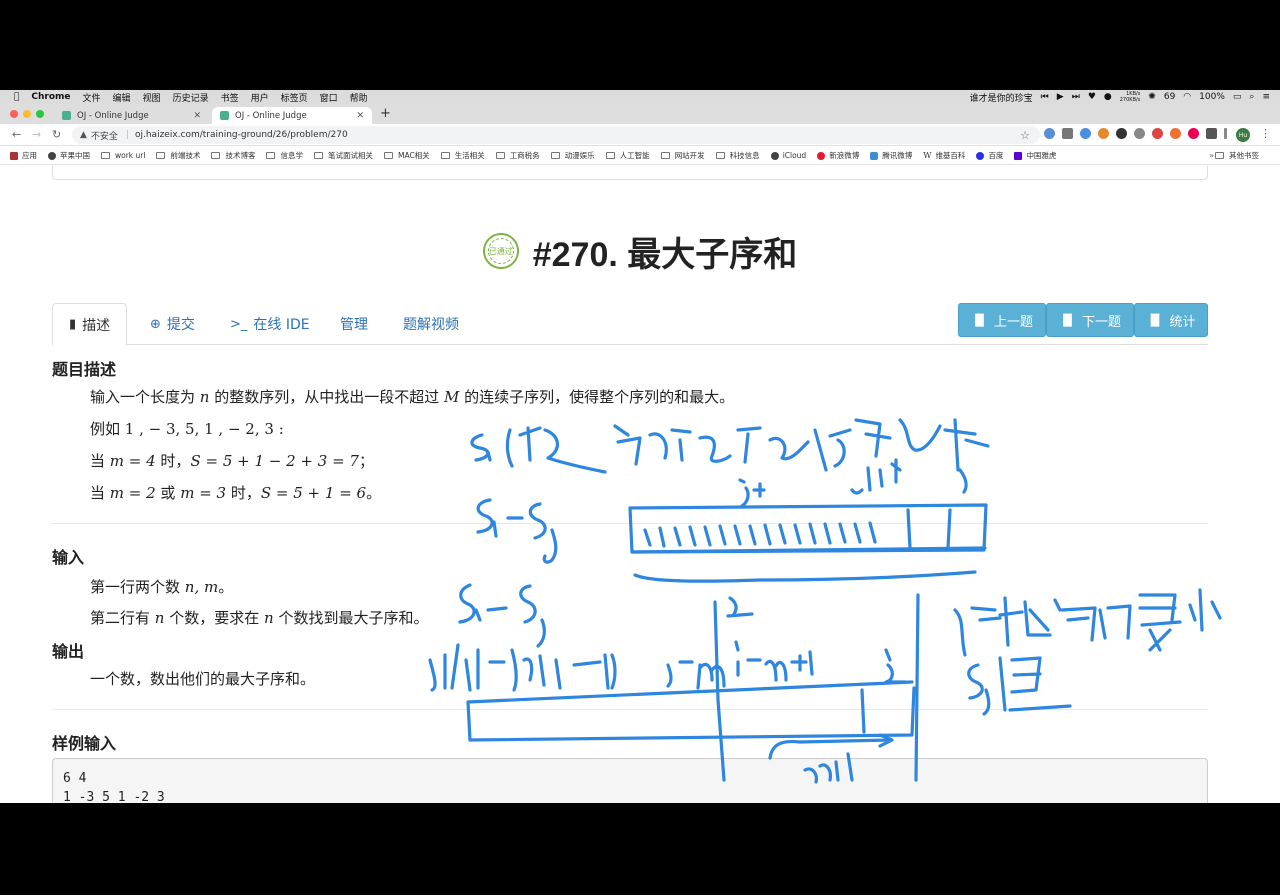 The width and height of the screenshot is (1280, 895). What do you see at coordinates (1090, 320) in the screenshot?
I see `next-problem-button: ▐▌ 下一题` at bounding box center [1090, 320].